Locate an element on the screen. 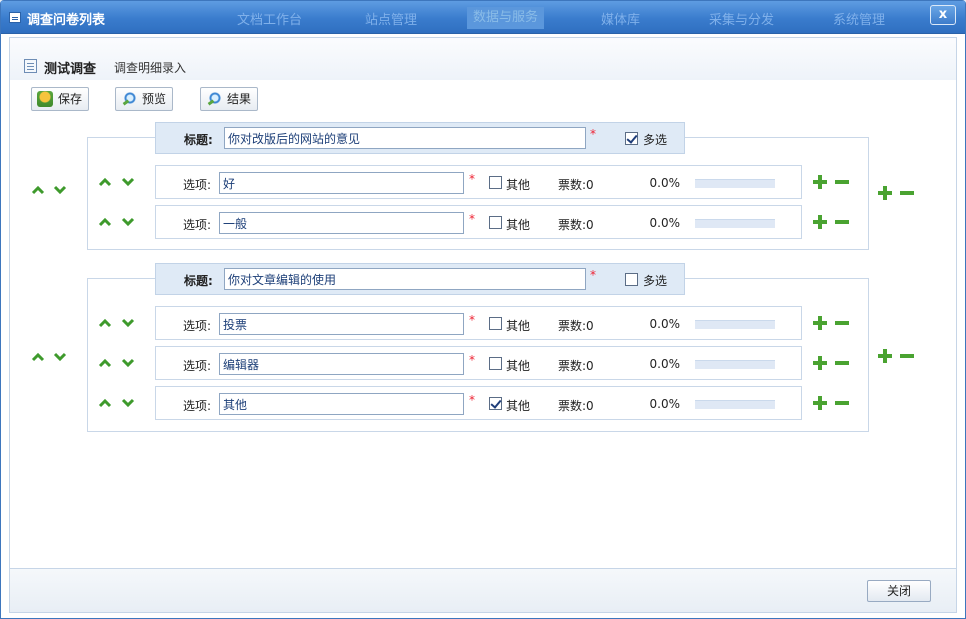 The image size is (966, 619). bg-menu-item: 文档工作台 is located at coordinates (270, 20).